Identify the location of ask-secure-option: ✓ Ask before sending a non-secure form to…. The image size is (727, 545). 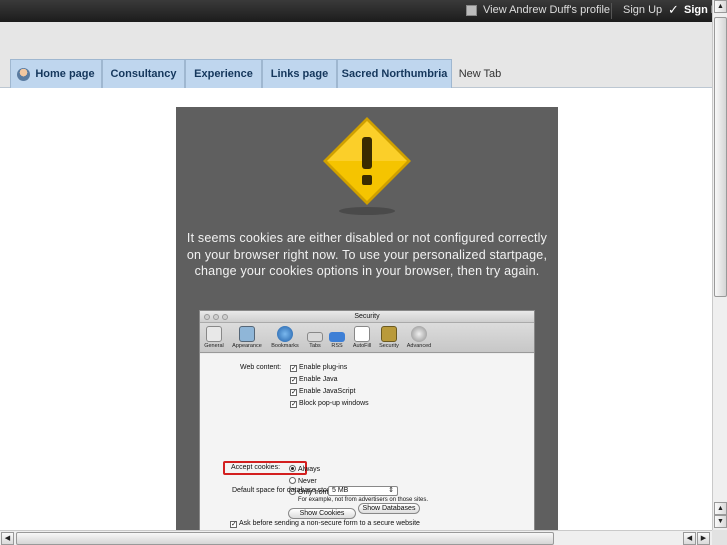
(325, 524).